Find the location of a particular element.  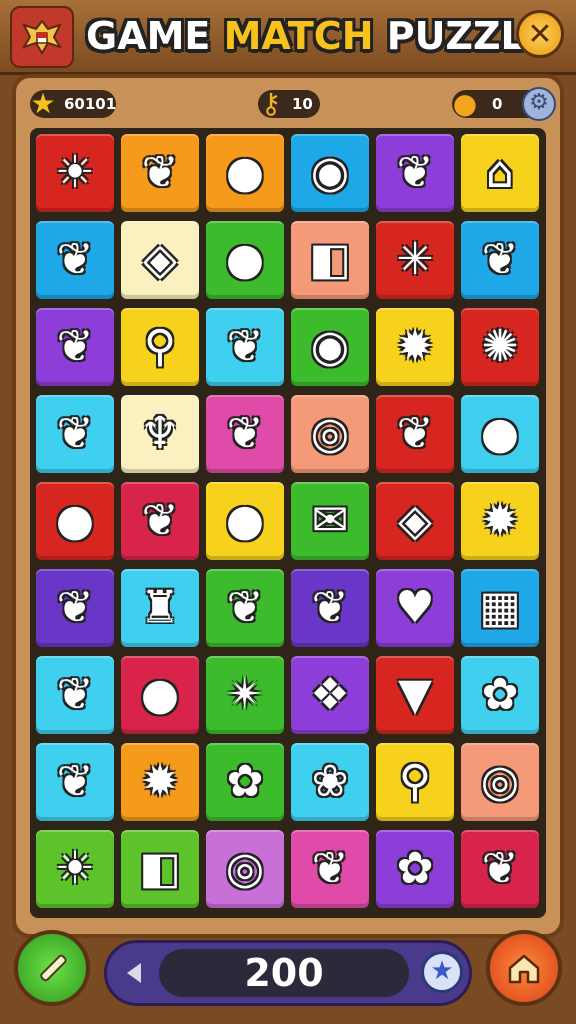

key-icon: ⚲ is located at coordinates (160, 346).